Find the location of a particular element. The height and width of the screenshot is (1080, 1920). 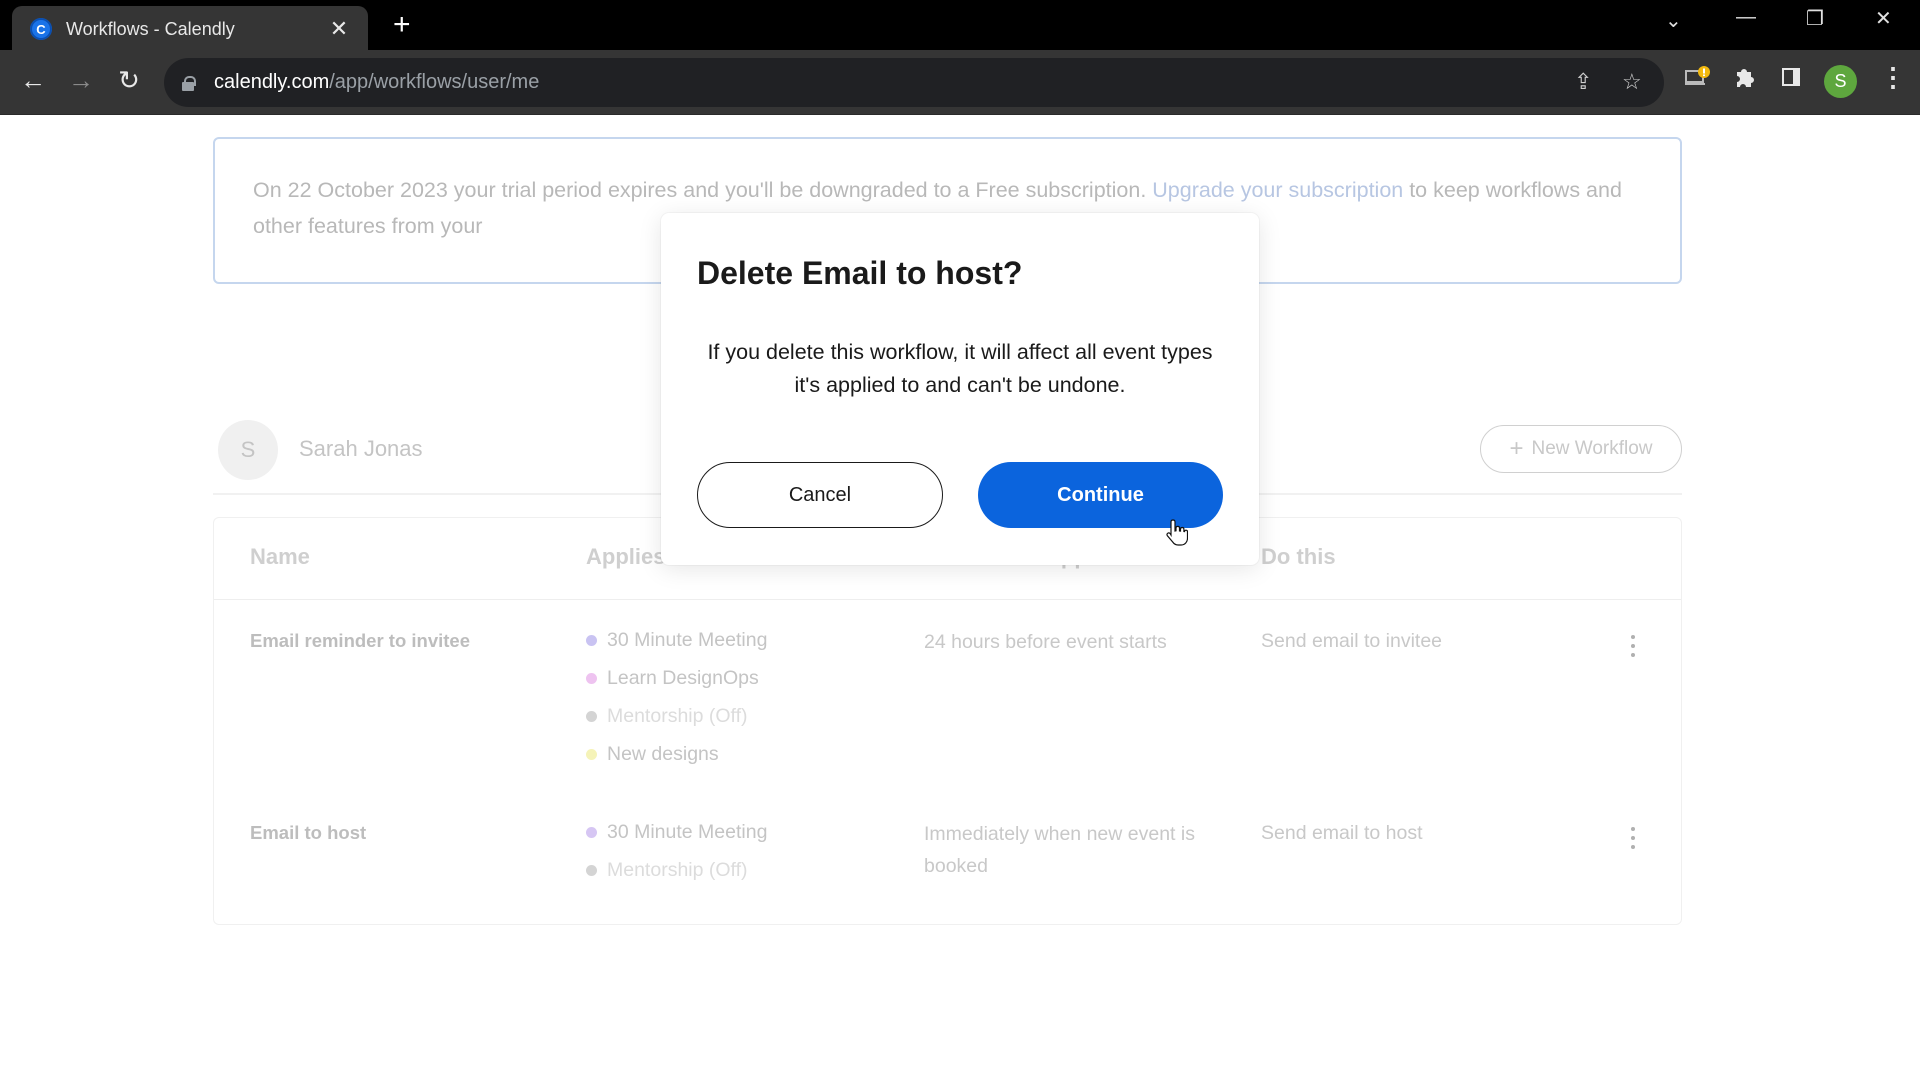

event-type-label: Learn DesignOps is located at coordinates (683, 677).